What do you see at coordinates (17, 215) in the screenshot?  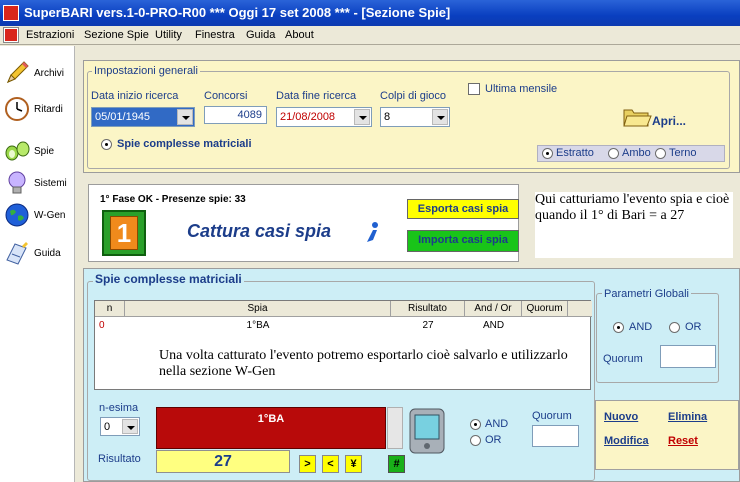 I see `globe-icon` at bounding box center [17, 215].